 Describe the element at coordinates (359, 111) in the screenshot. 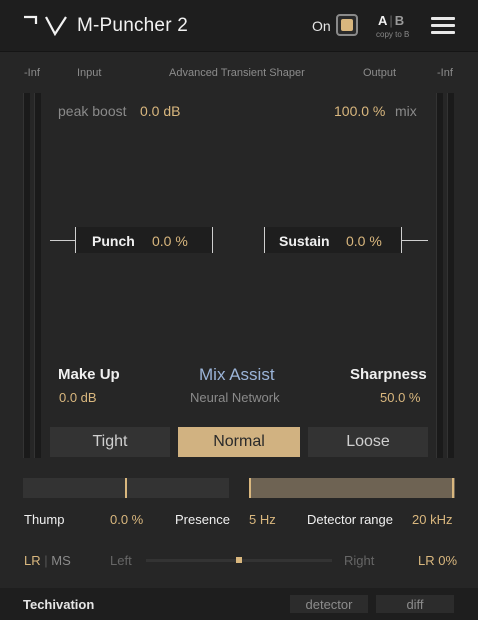

I see `mix-value: 100.0 %` at that location.